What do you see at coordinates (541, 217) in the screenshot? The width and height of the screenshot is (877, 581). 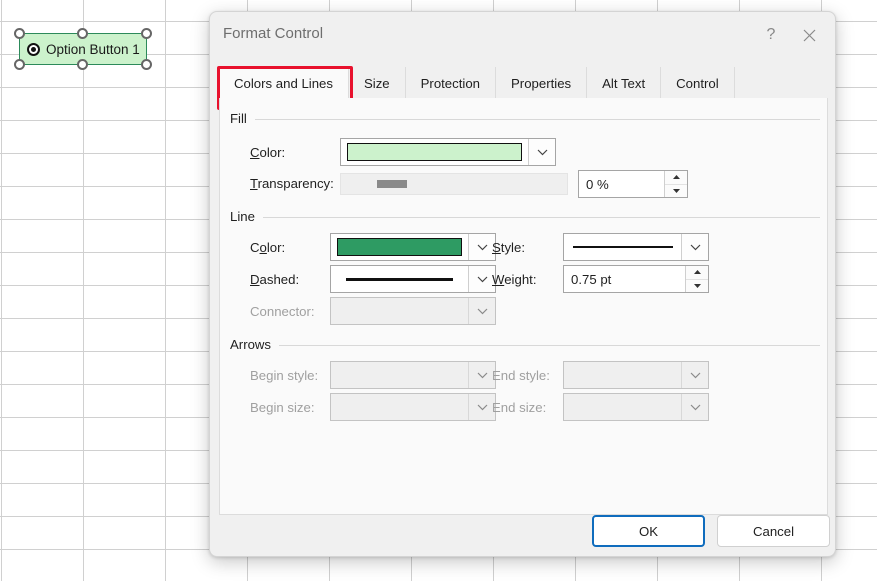 I see `line-group-rule` at bounding box center [541, 217].